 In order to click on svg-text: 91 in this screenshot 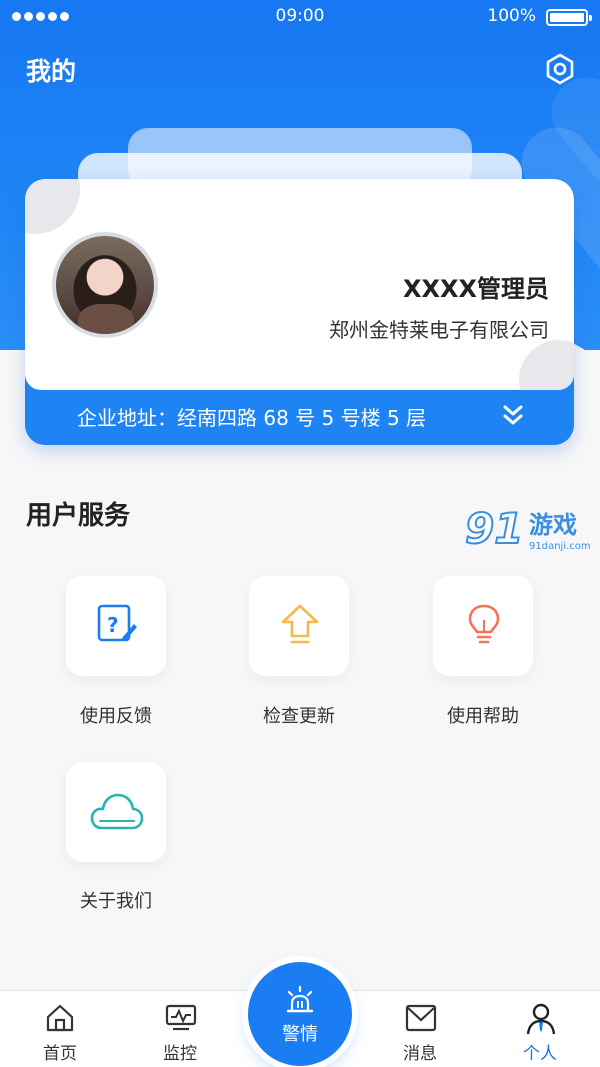, I will do `click(494, 529)`.